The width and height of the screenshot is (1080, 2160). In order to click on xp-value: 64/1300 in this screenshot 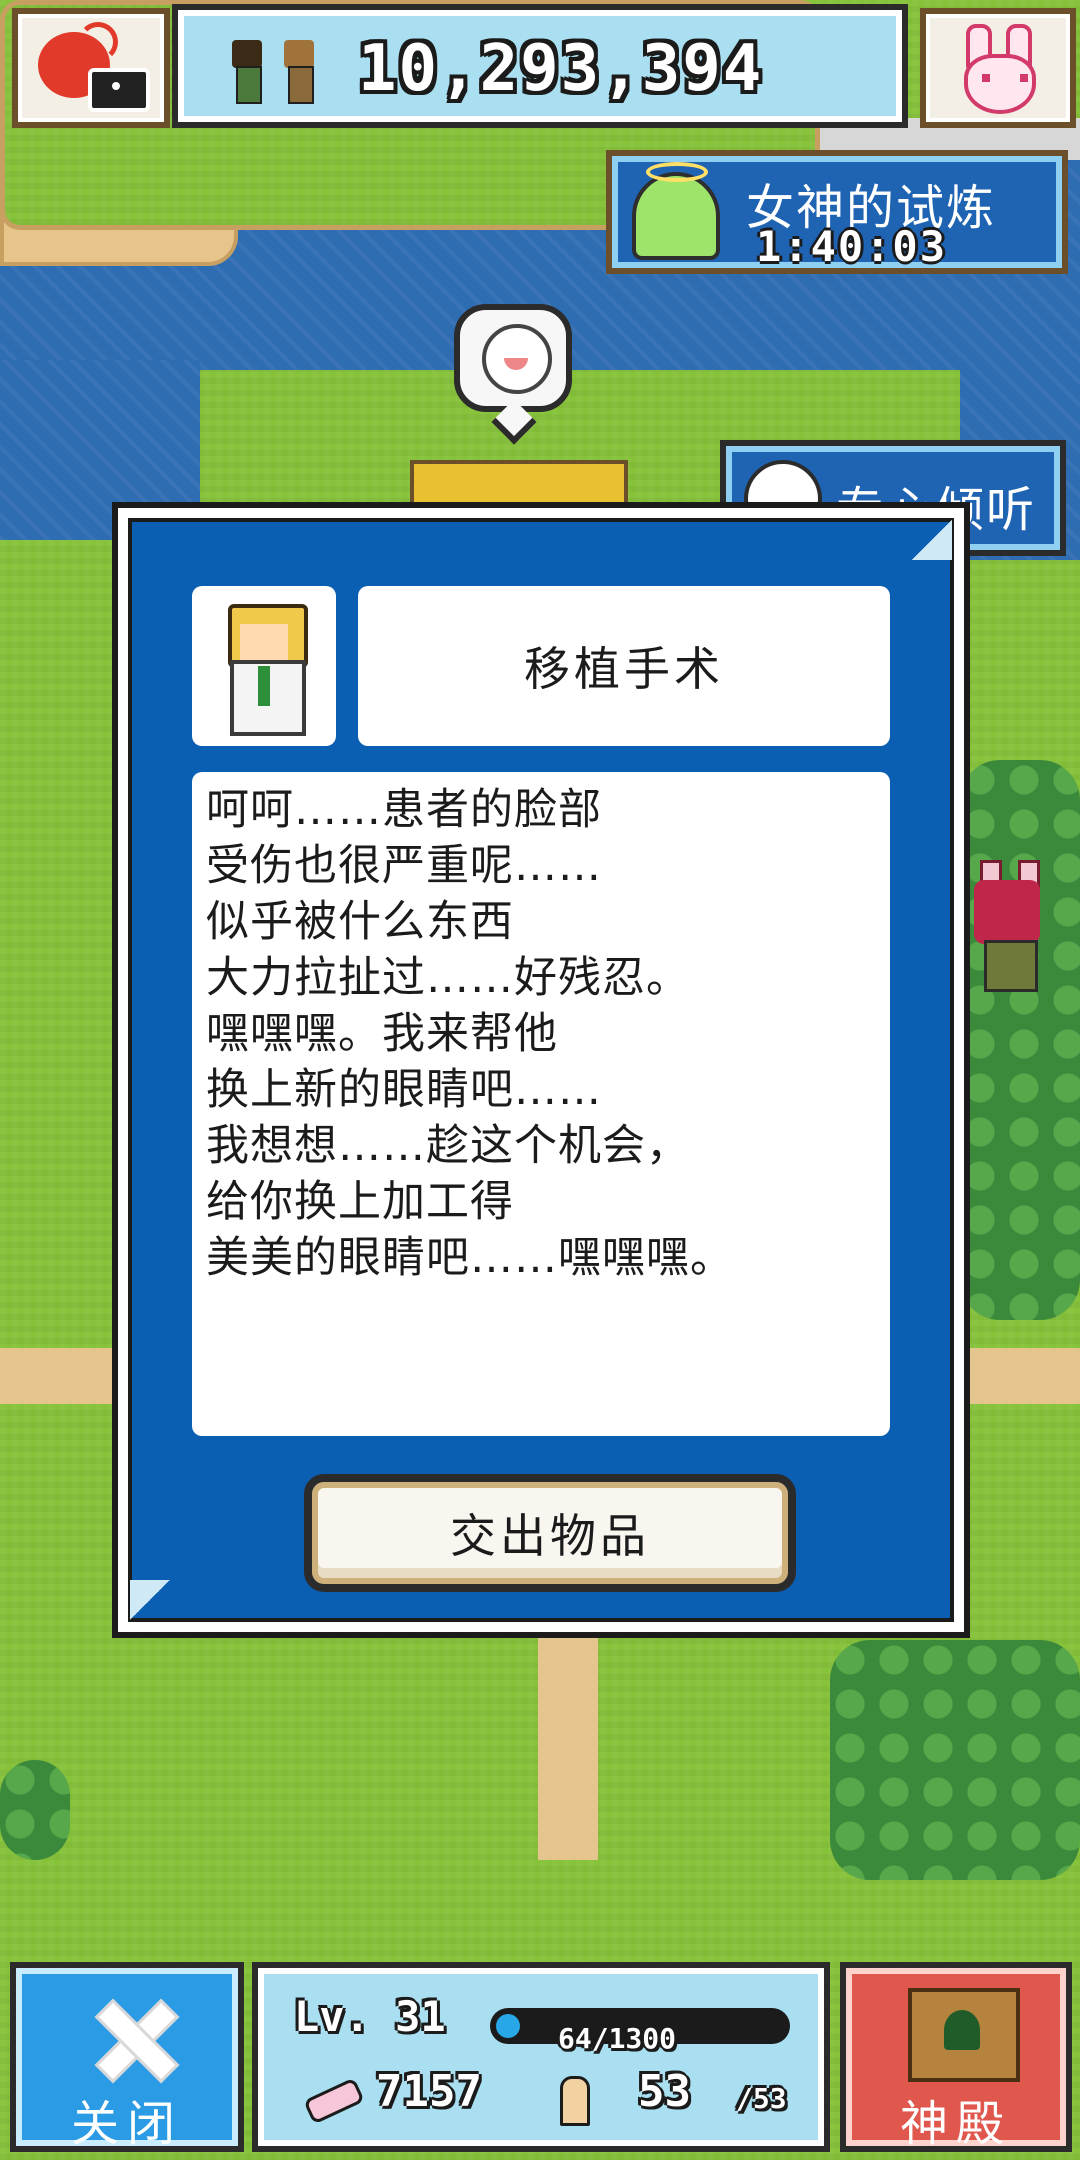, I will do `click(617, 2038)`.